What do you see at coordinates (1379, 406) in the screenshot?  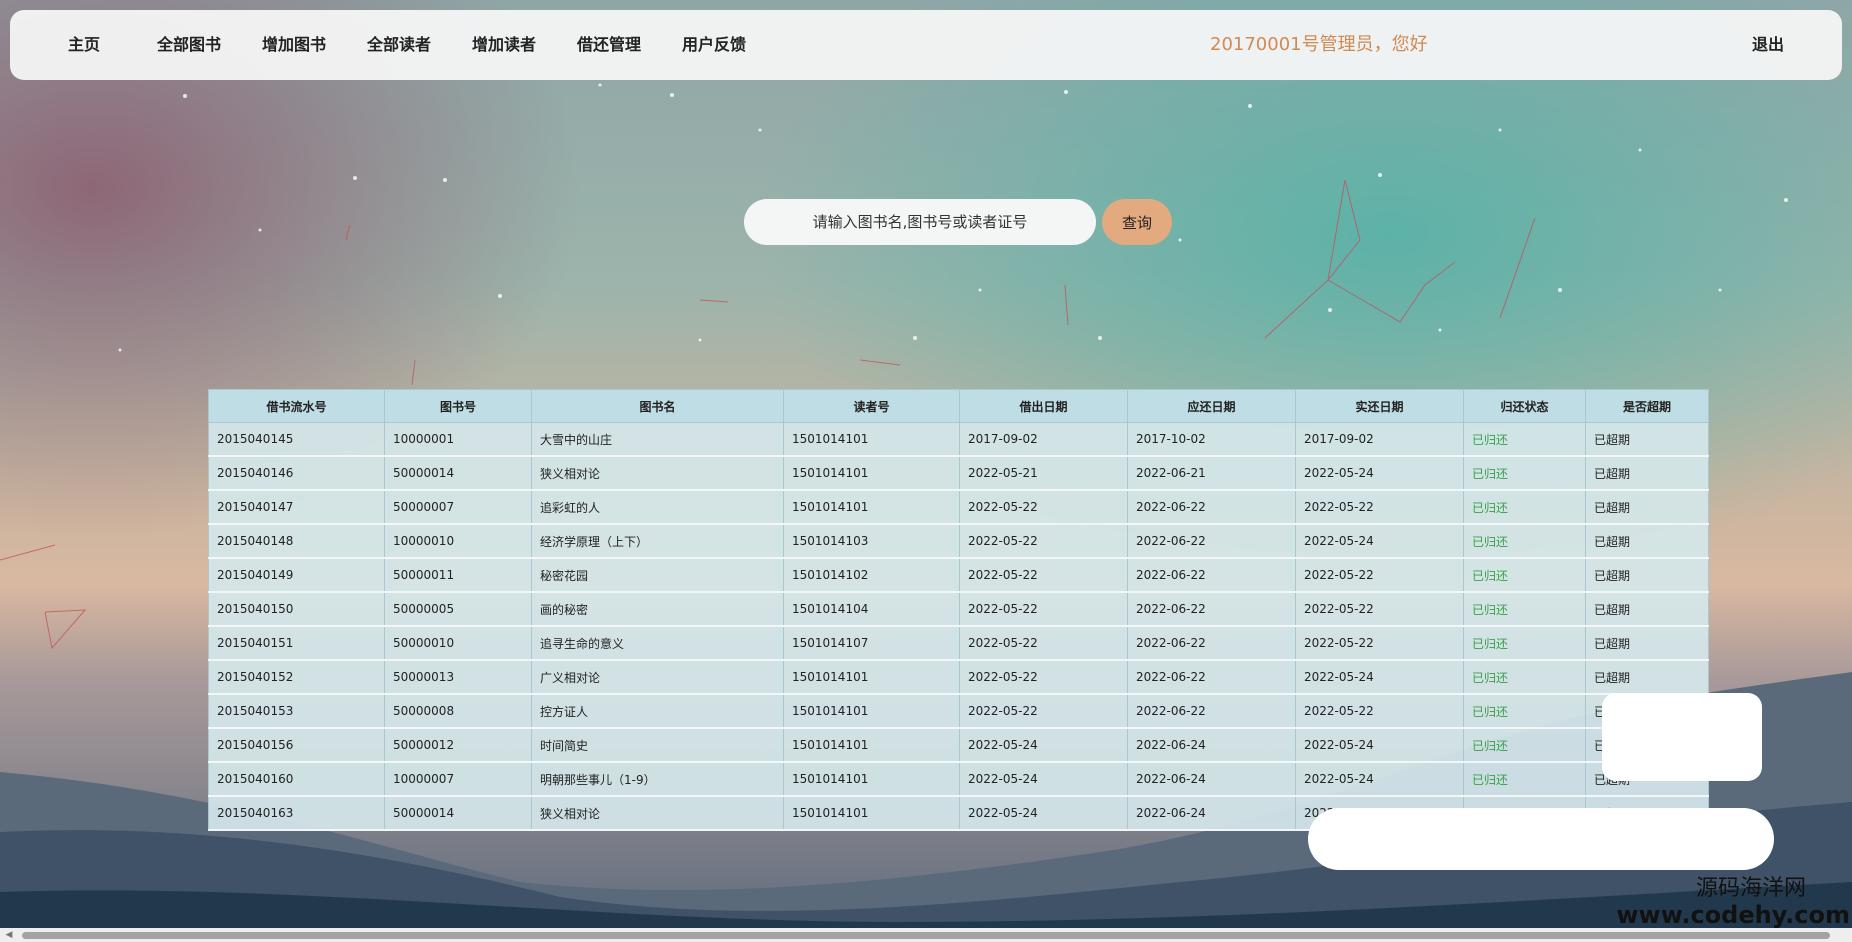 I see `header-return-date: 实还日期` at bounding box center [1379, 406].